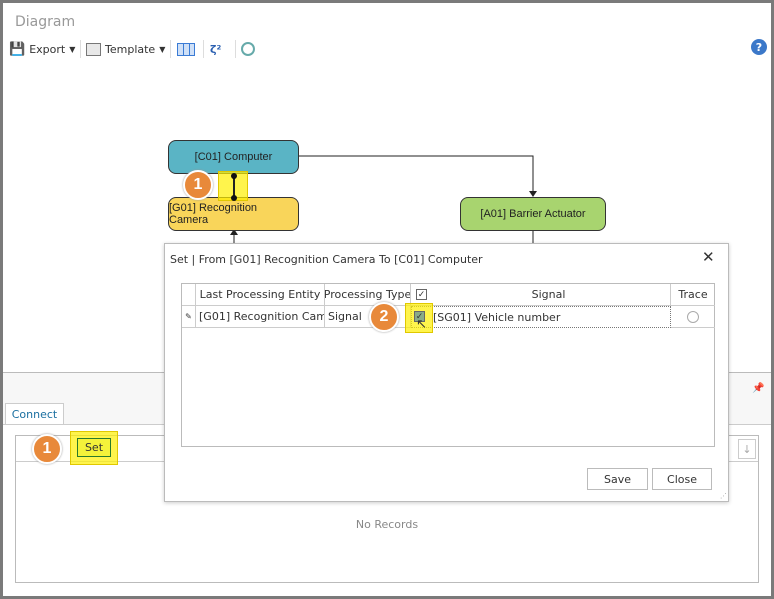 This screenshot has width=774, height=599. What do you see at coordinates (213, 214) in the screenshot?
I see `node-label: [G01] Recognition Camera` at bounding box center [213, 214].